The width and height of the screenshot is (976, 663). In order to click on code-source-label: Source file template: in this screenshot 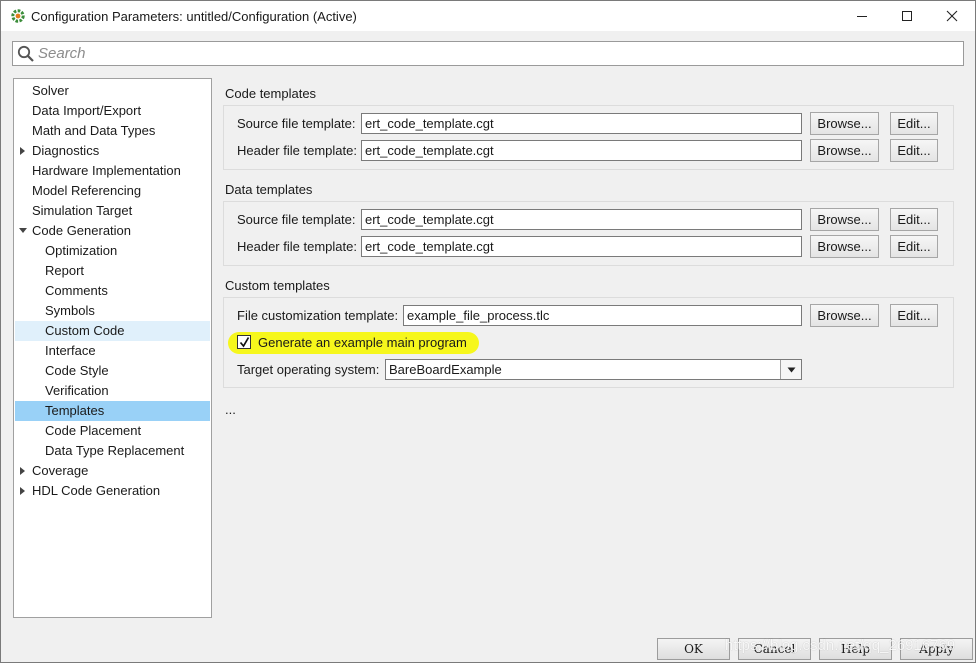, I will do `click(296, 123)`.